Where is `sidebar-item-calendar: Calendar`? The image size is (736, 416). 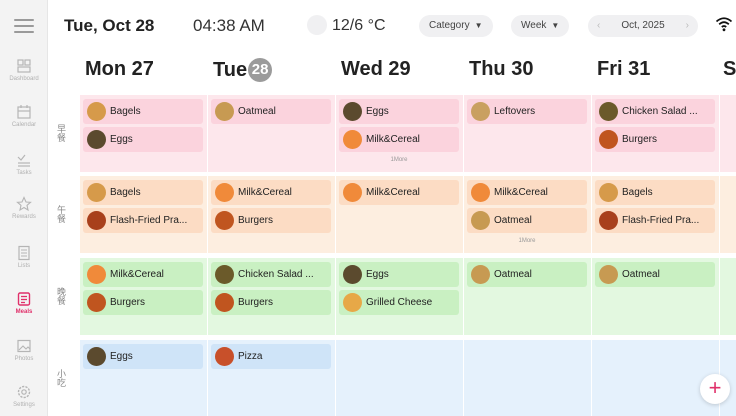
sidebar-item-calendar: Calendar is located at coordinates (24, 124).